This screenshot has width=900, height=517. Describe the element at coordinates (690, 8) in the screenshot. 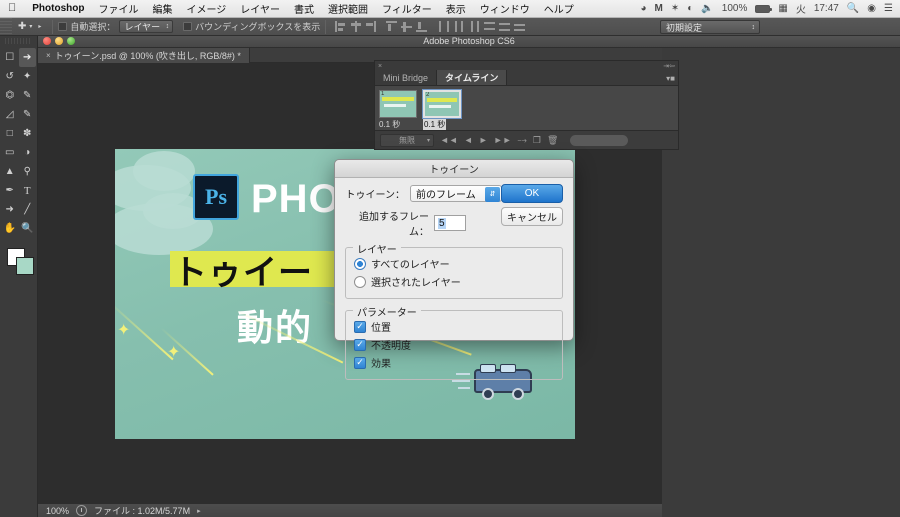

I see `wifi-icon: ◐` at that location.